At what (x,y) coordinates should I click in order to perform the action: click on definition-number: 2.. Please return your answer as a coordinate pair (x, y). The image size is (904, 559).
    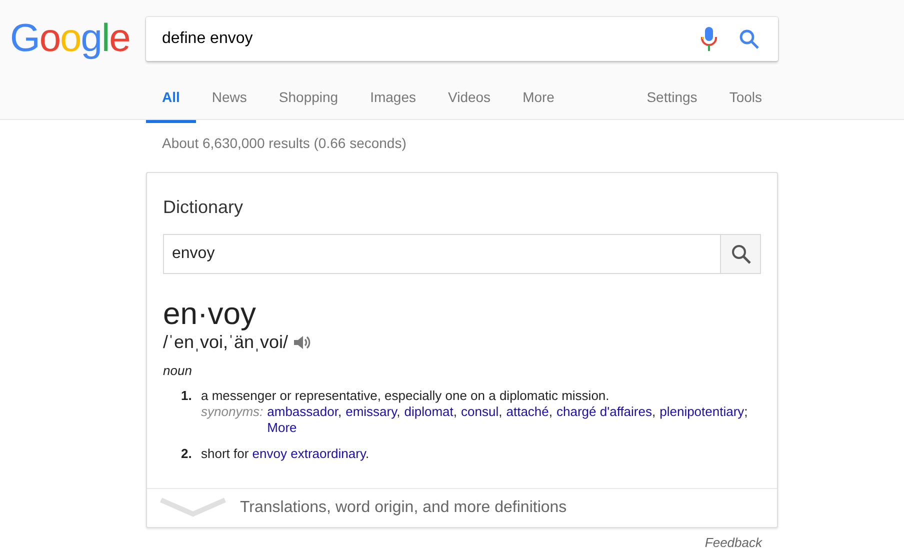
    Looking at the image, I should click on (187, 454).